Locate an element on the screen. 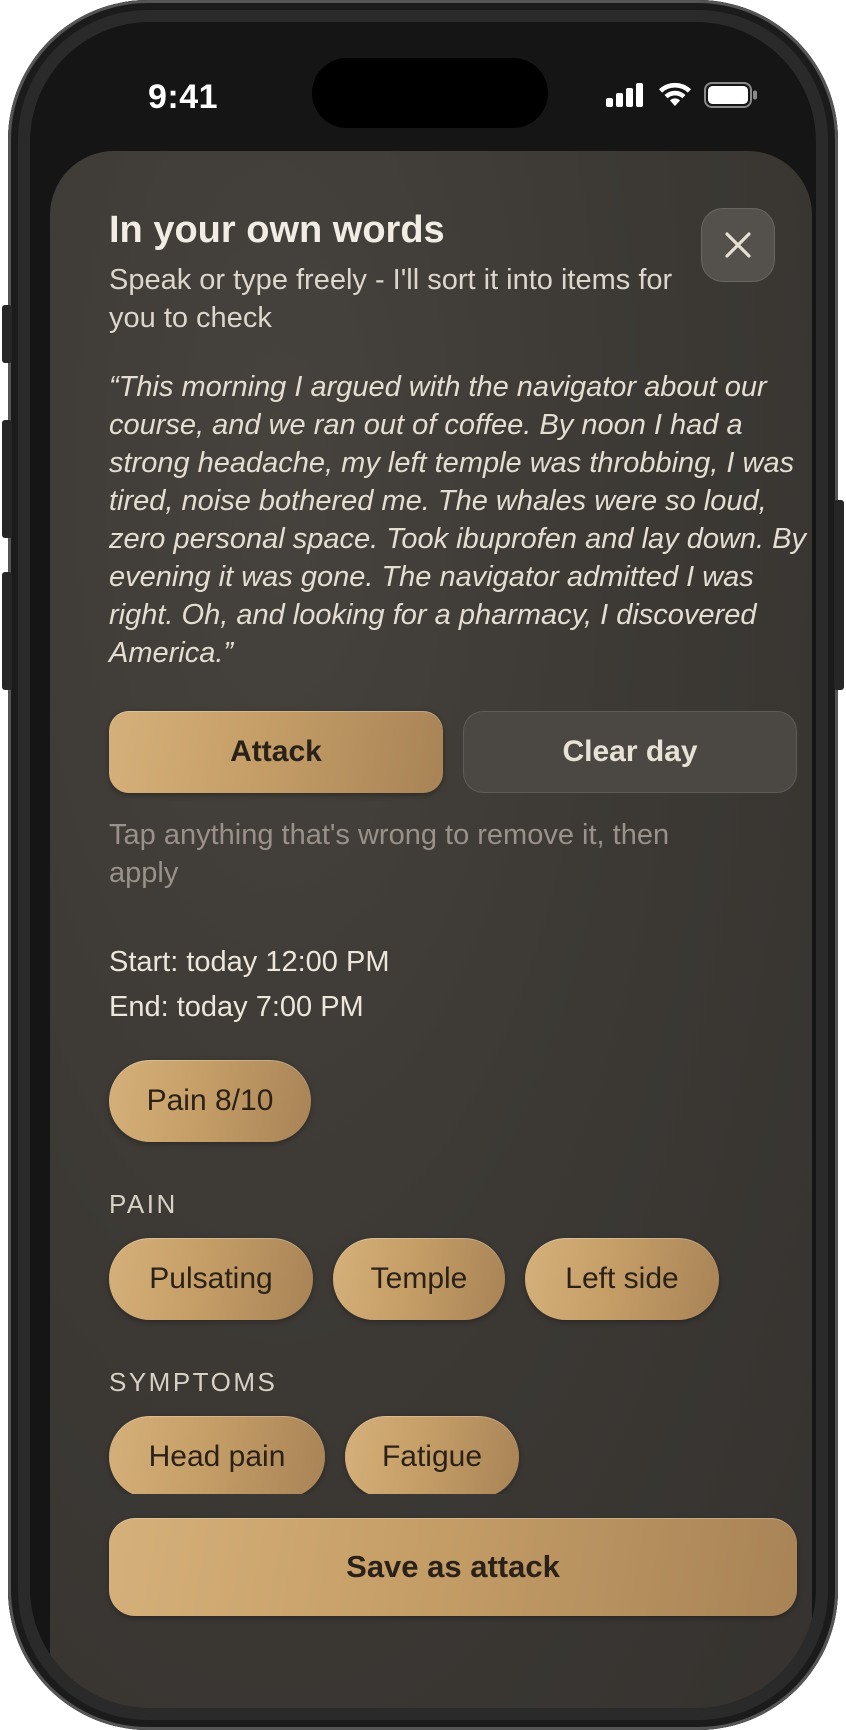  status-bar: 9:41 is located at coordinates (423, 87).